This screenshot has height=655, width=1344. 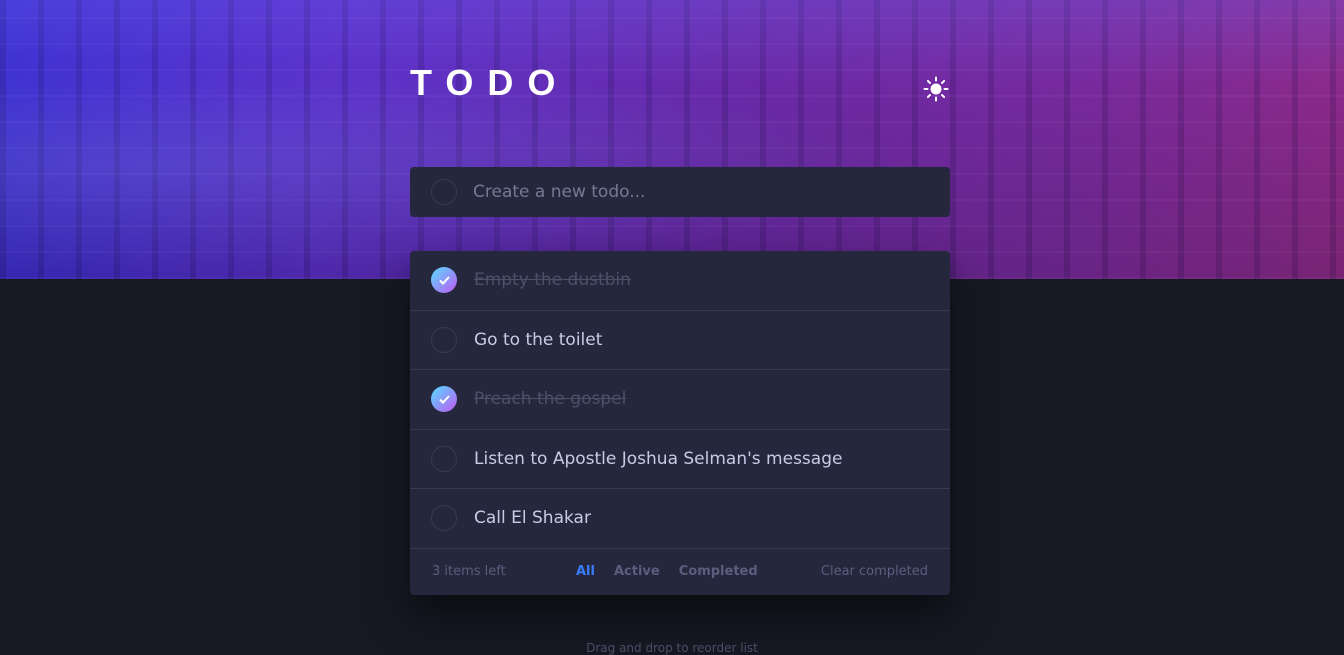 What do you see at coordinates (637, 571) in the screenshot?
I see `filter-active: Active` at bounding box center [637, 571].